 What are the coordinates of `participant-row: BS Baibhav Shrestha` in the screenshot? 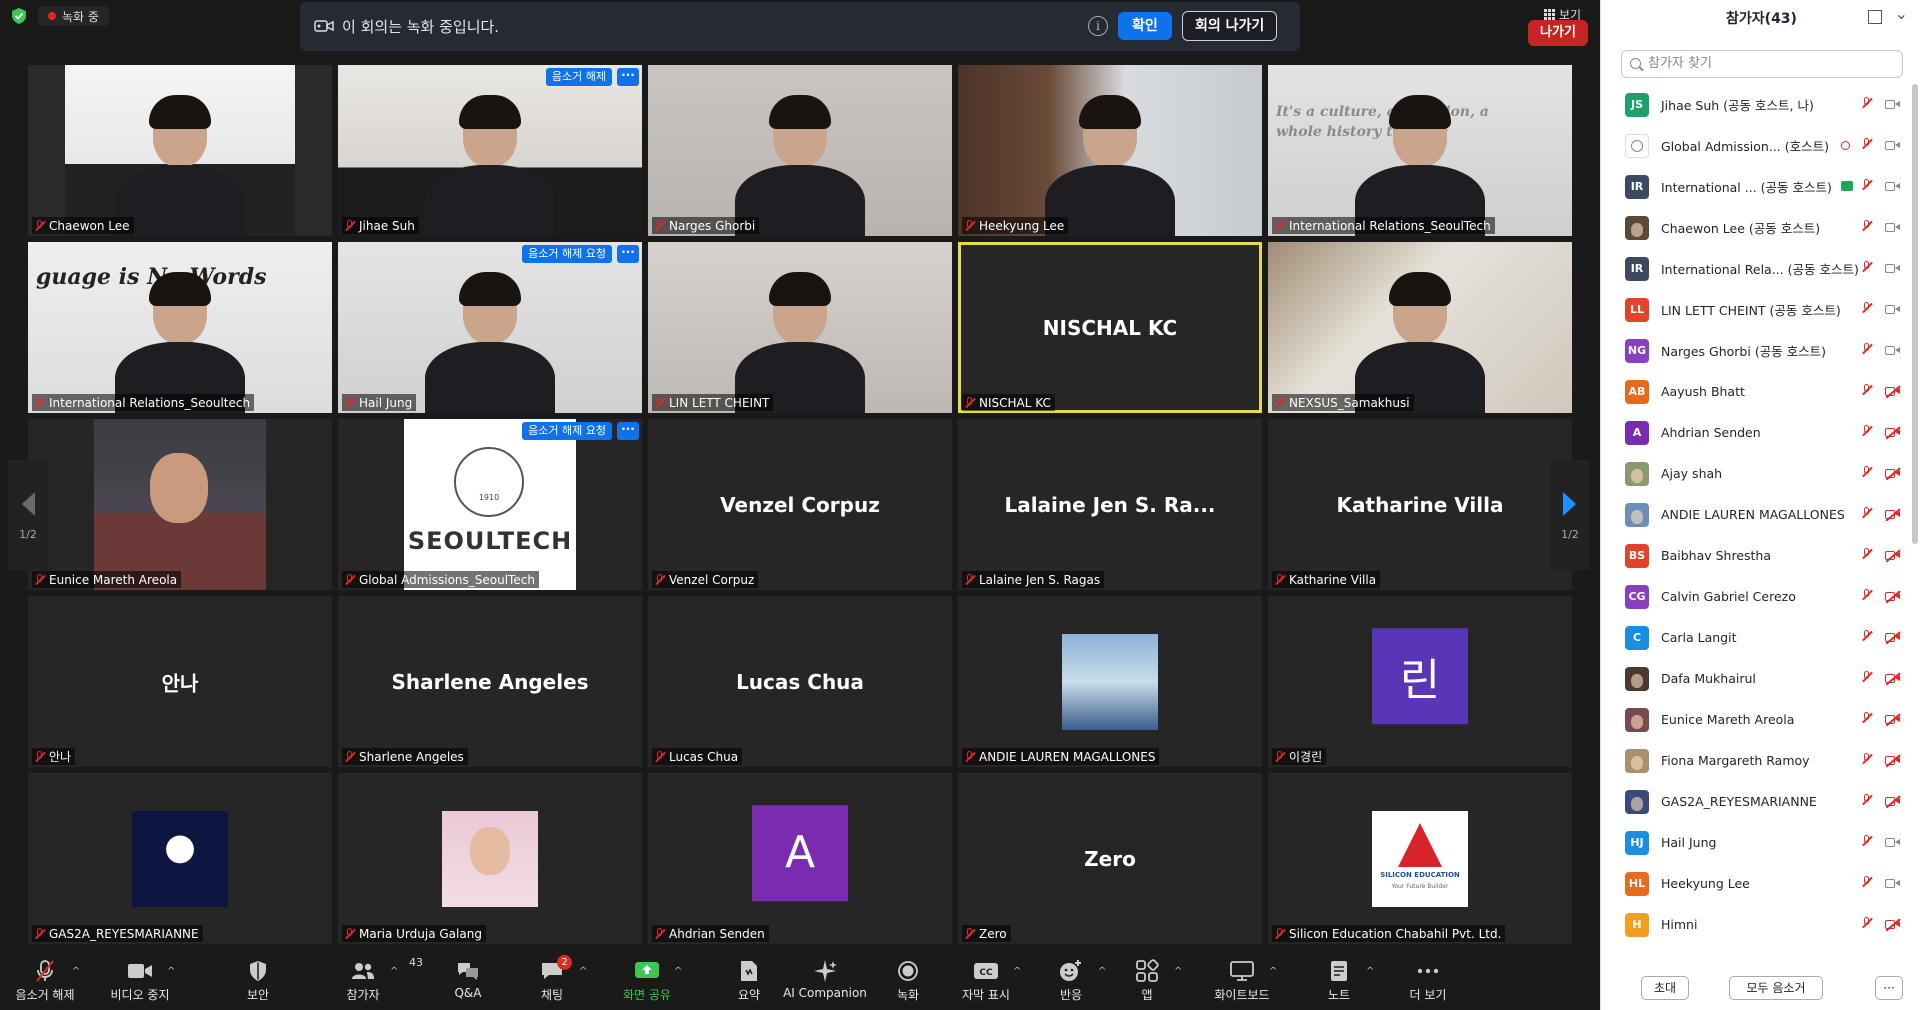 It's located at (1757, 555).